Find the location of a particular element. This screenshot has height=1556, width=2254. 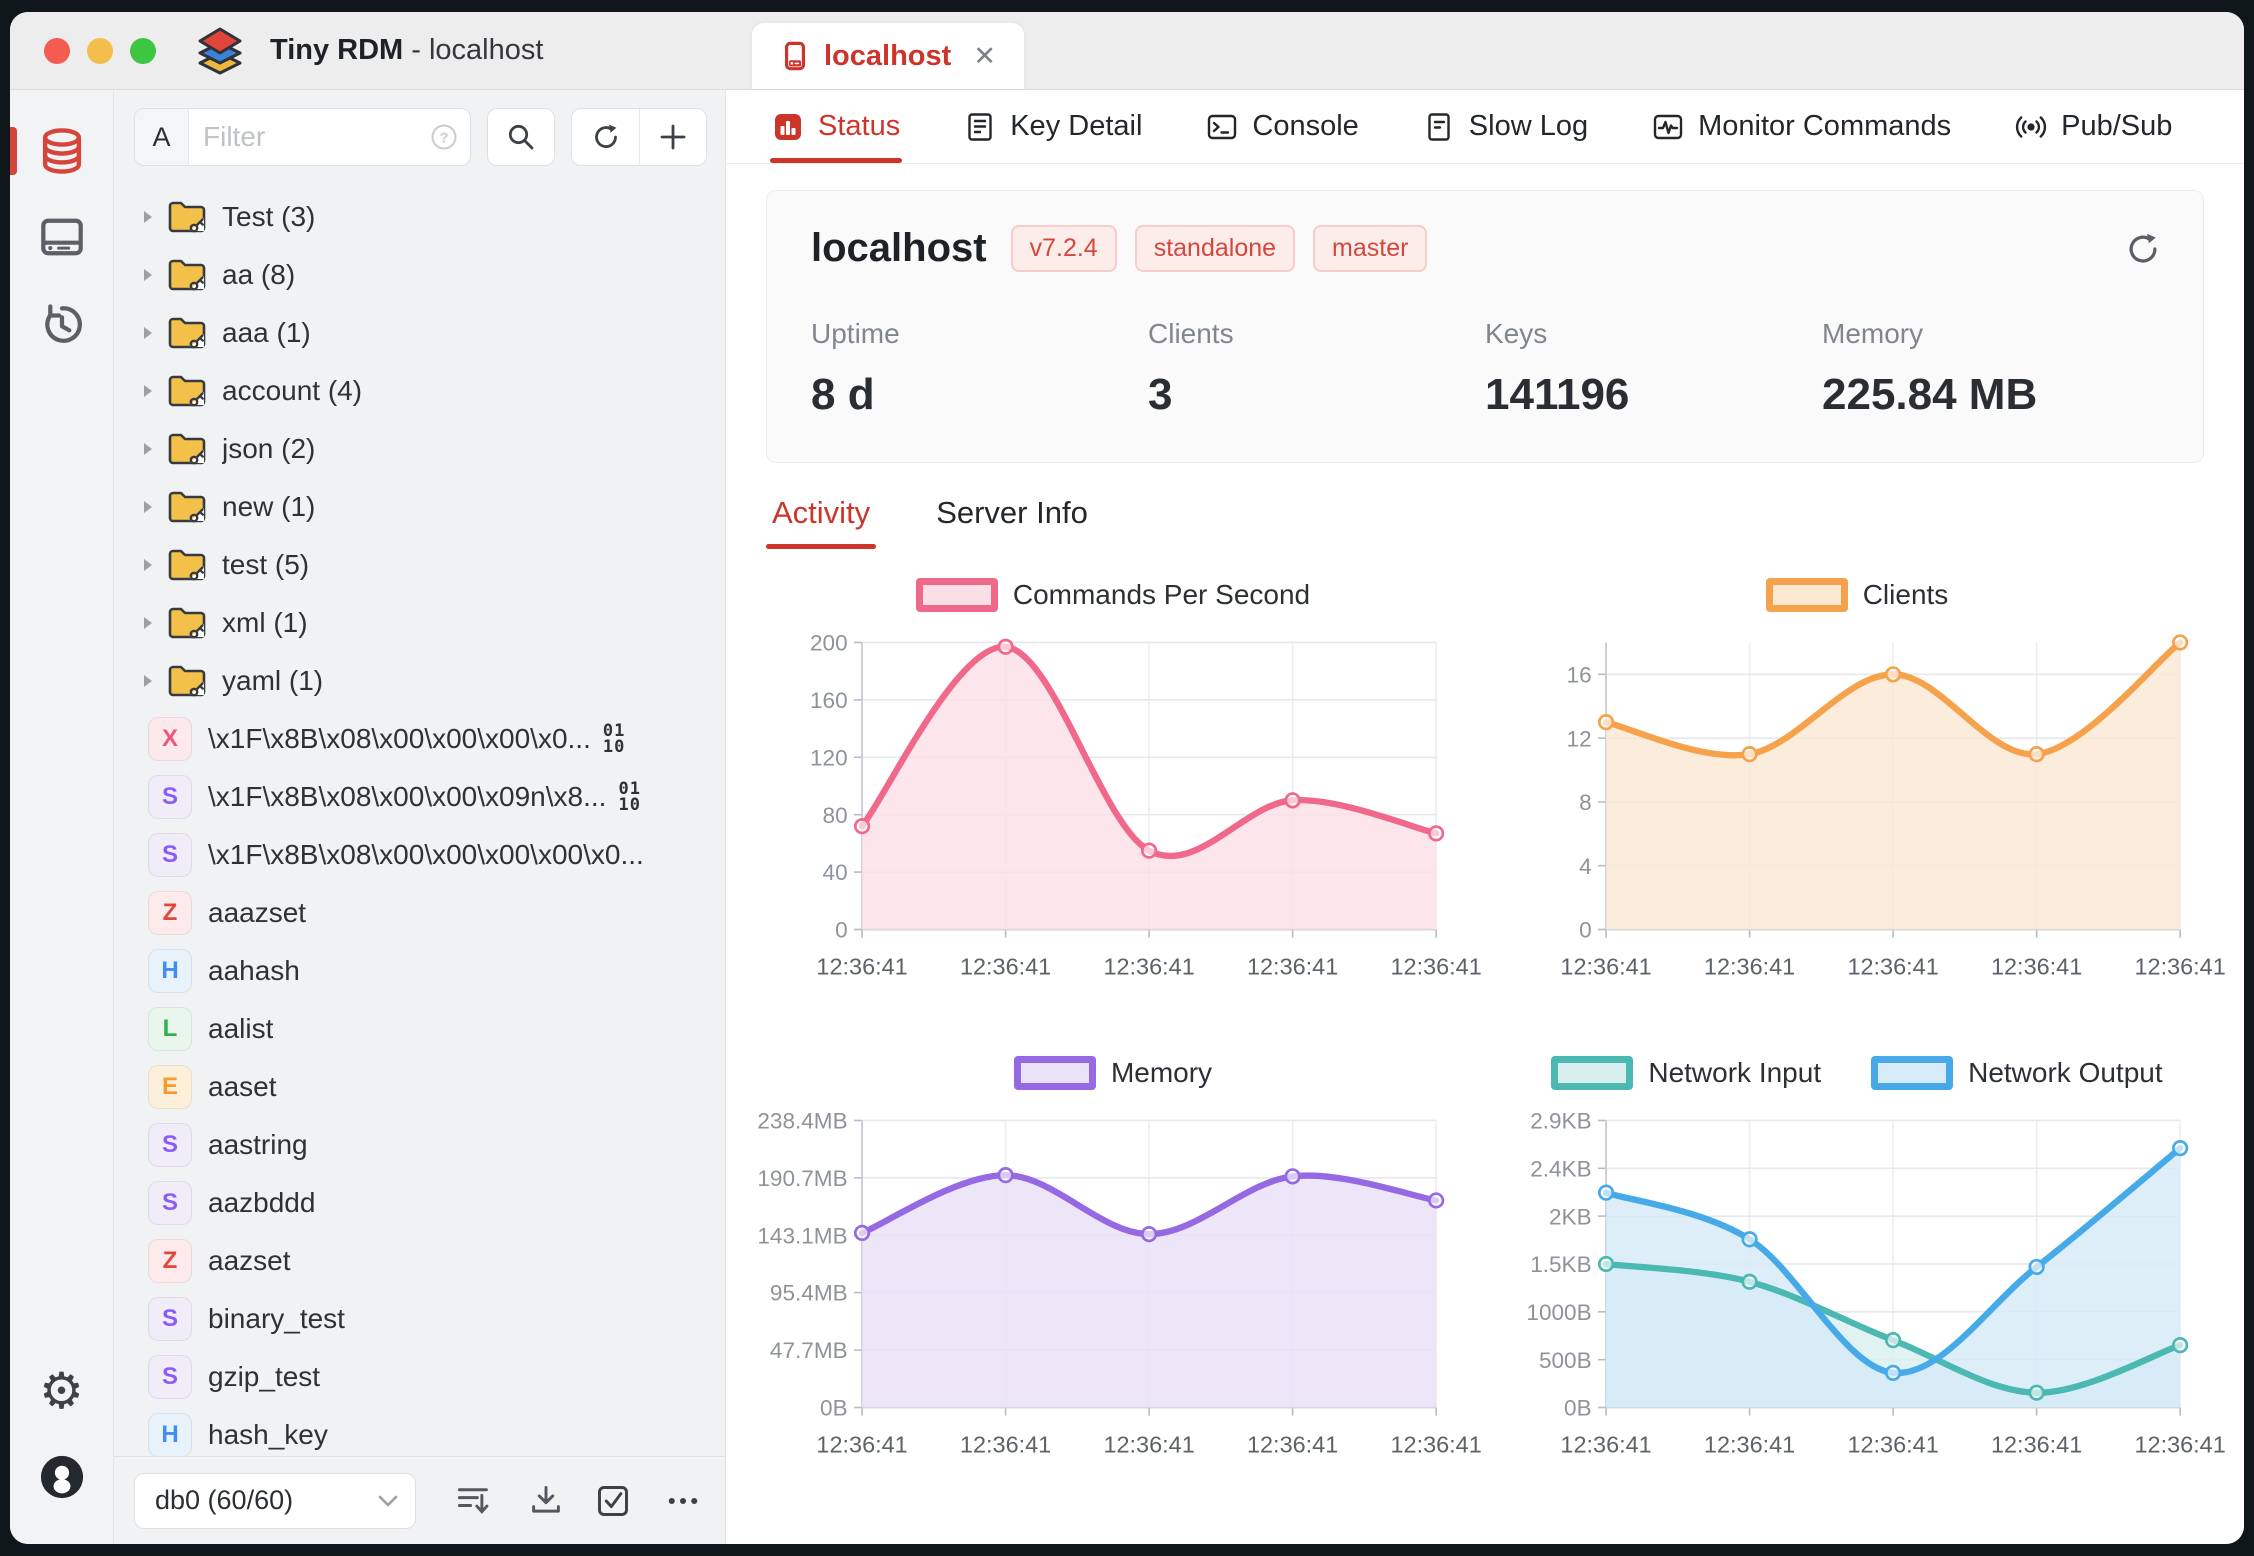

rail-item-settings: ⚙ is located at coordinates (61, 1391).